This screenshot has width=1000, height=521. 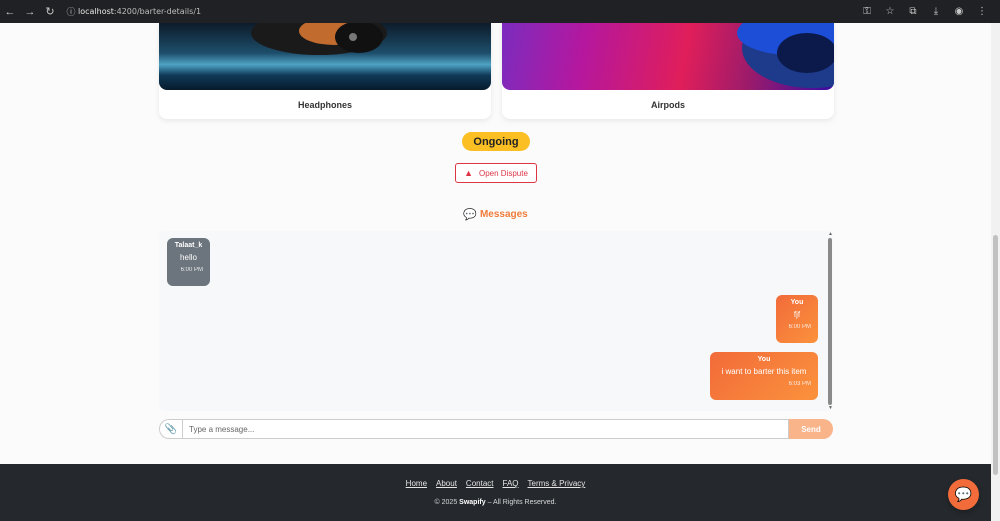 What do you see at coordinates (913, 11) in the screenshot?
I see `extensions-icon: ⧉` at bounding box center [913, 11].